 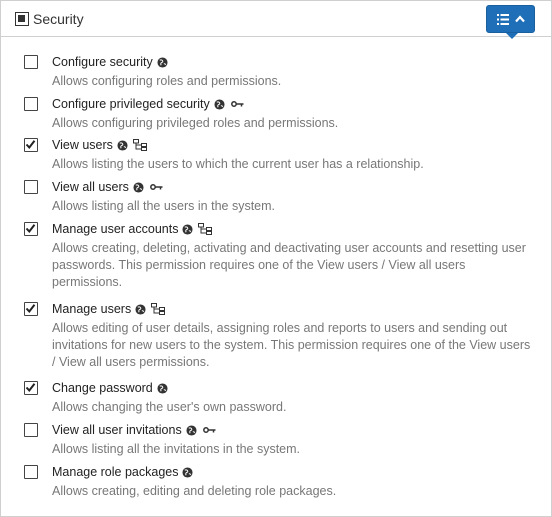 What do you see at coordinates (58, 19) in the screenshot?
I see `section-title: Security` at bounding box center [58, 19].